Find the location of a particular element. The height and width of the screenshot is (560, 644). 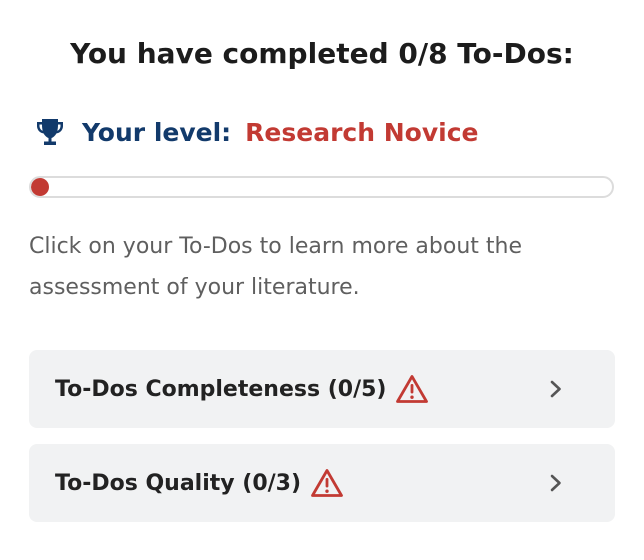

progress-fill is located at coordinates (40, 187).